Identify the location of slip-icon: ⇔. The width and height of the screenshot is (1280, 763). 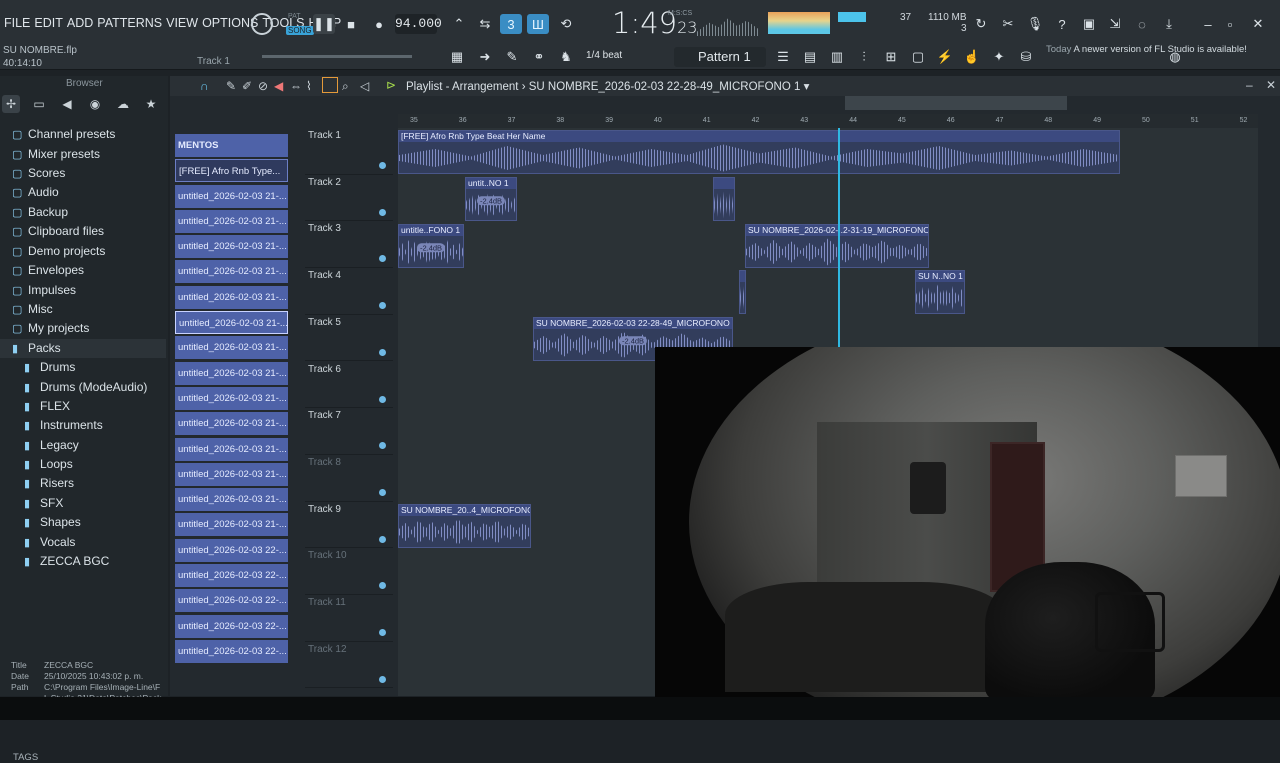
(296, 86).